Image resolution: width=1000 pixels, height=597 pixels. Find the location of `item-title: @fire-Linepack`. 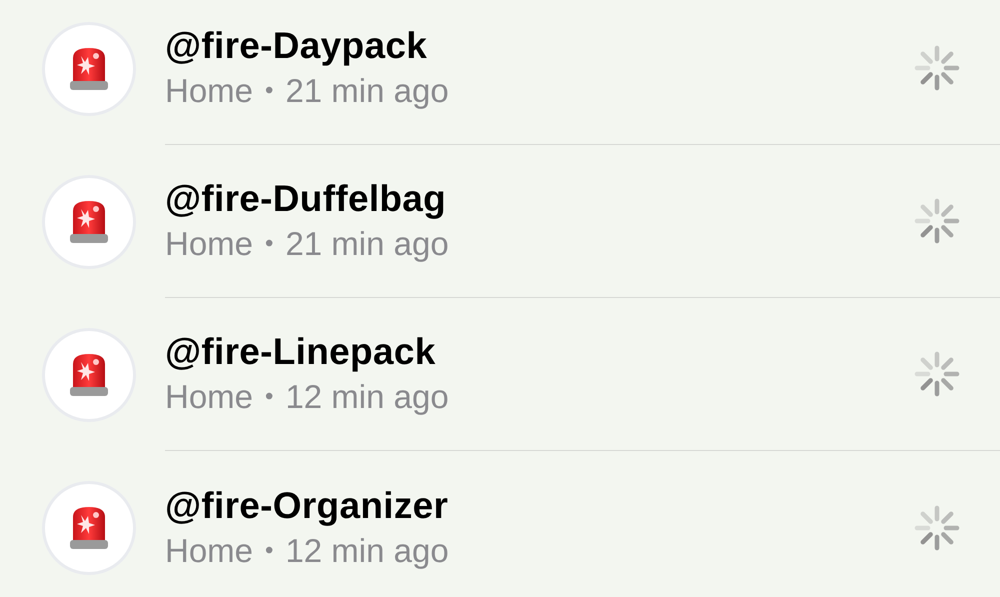

item-title: @fire-Linepack is located at coordinates (301, 352).